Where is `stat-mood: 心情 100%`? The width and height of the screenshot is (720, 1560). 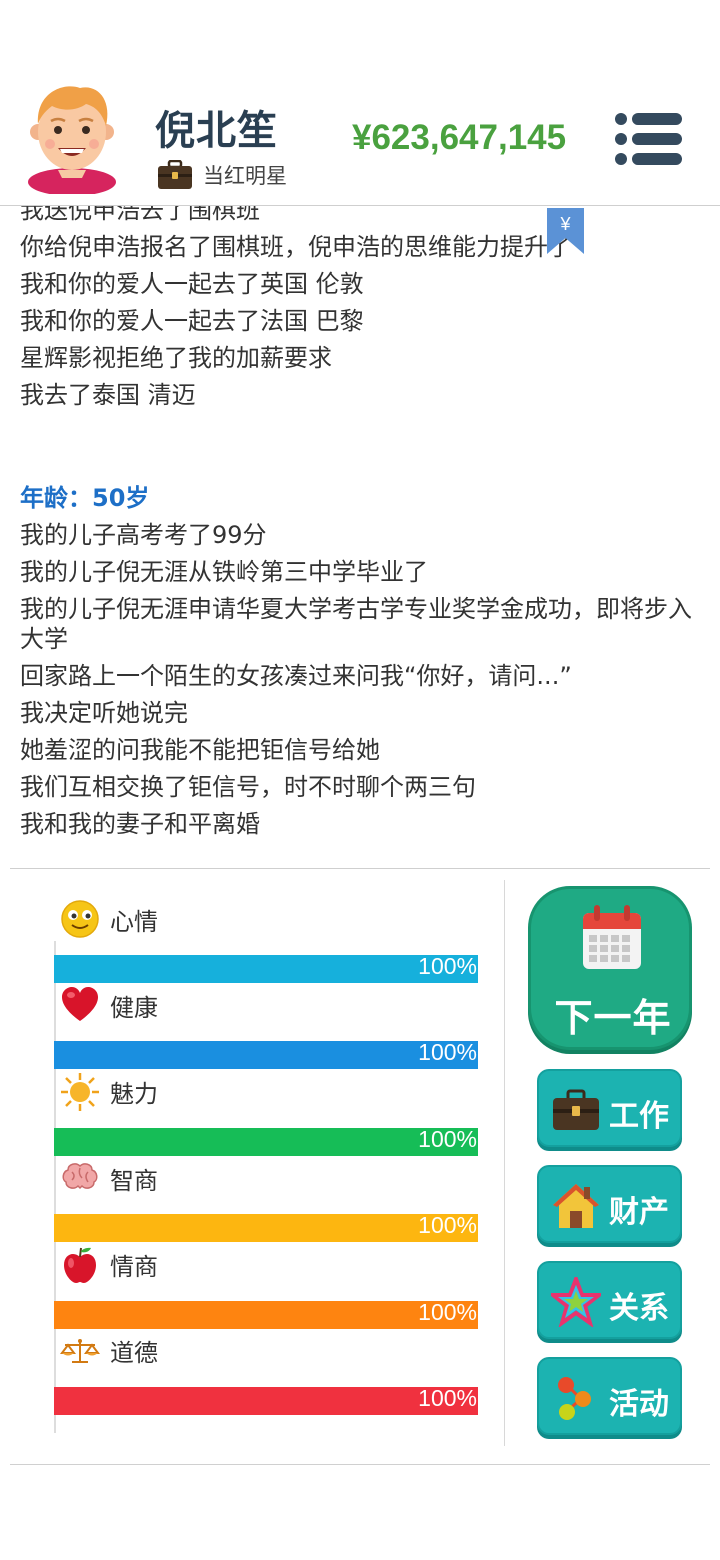 stat-mood: 心情 100% is located at coordinates (266, 939).